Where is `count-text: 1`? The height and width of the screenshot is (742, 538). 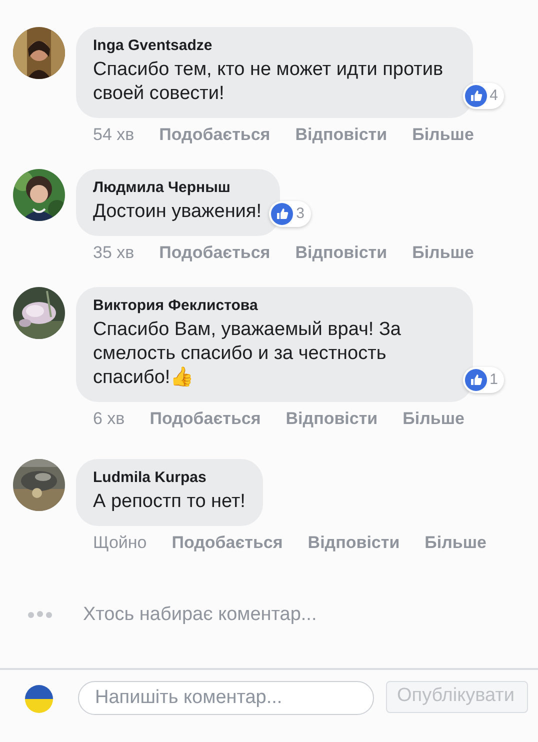
count-text: 1 is located at coordinates (494, 380).